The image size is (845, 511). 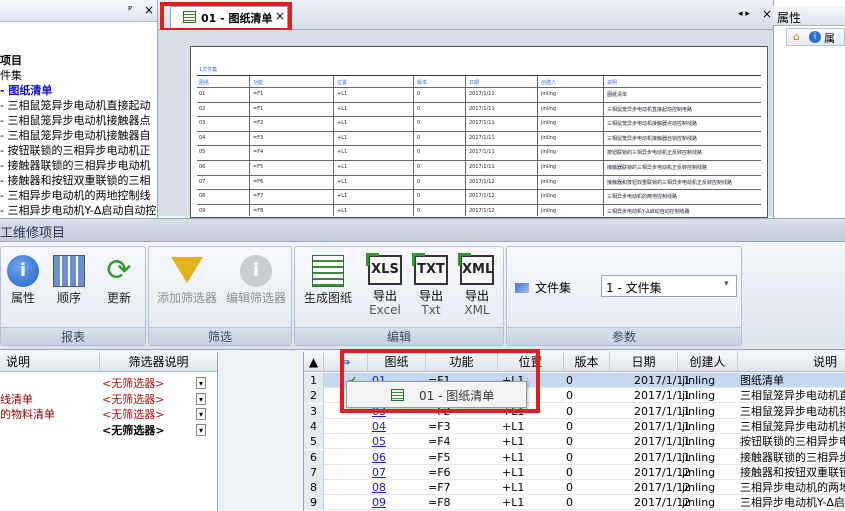 I want to click on tree-item: - 三相异步电动机Y-Δ启动自动控, so click(x=78, y=210).